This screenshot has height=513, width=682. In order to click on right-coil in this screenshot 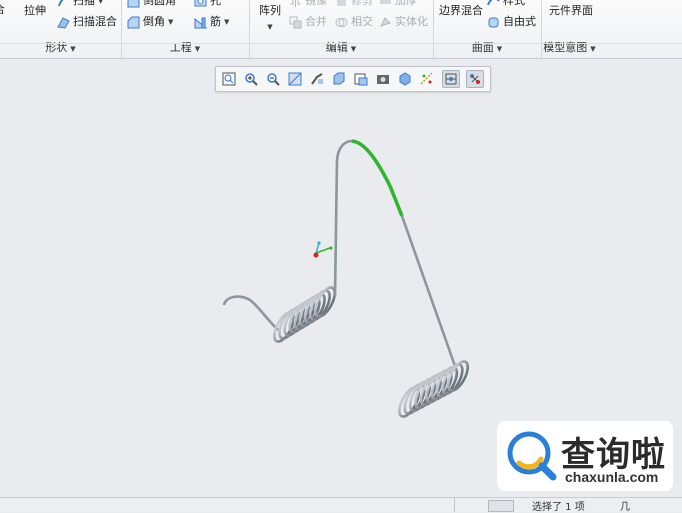, I will do `click(433, 389)`.